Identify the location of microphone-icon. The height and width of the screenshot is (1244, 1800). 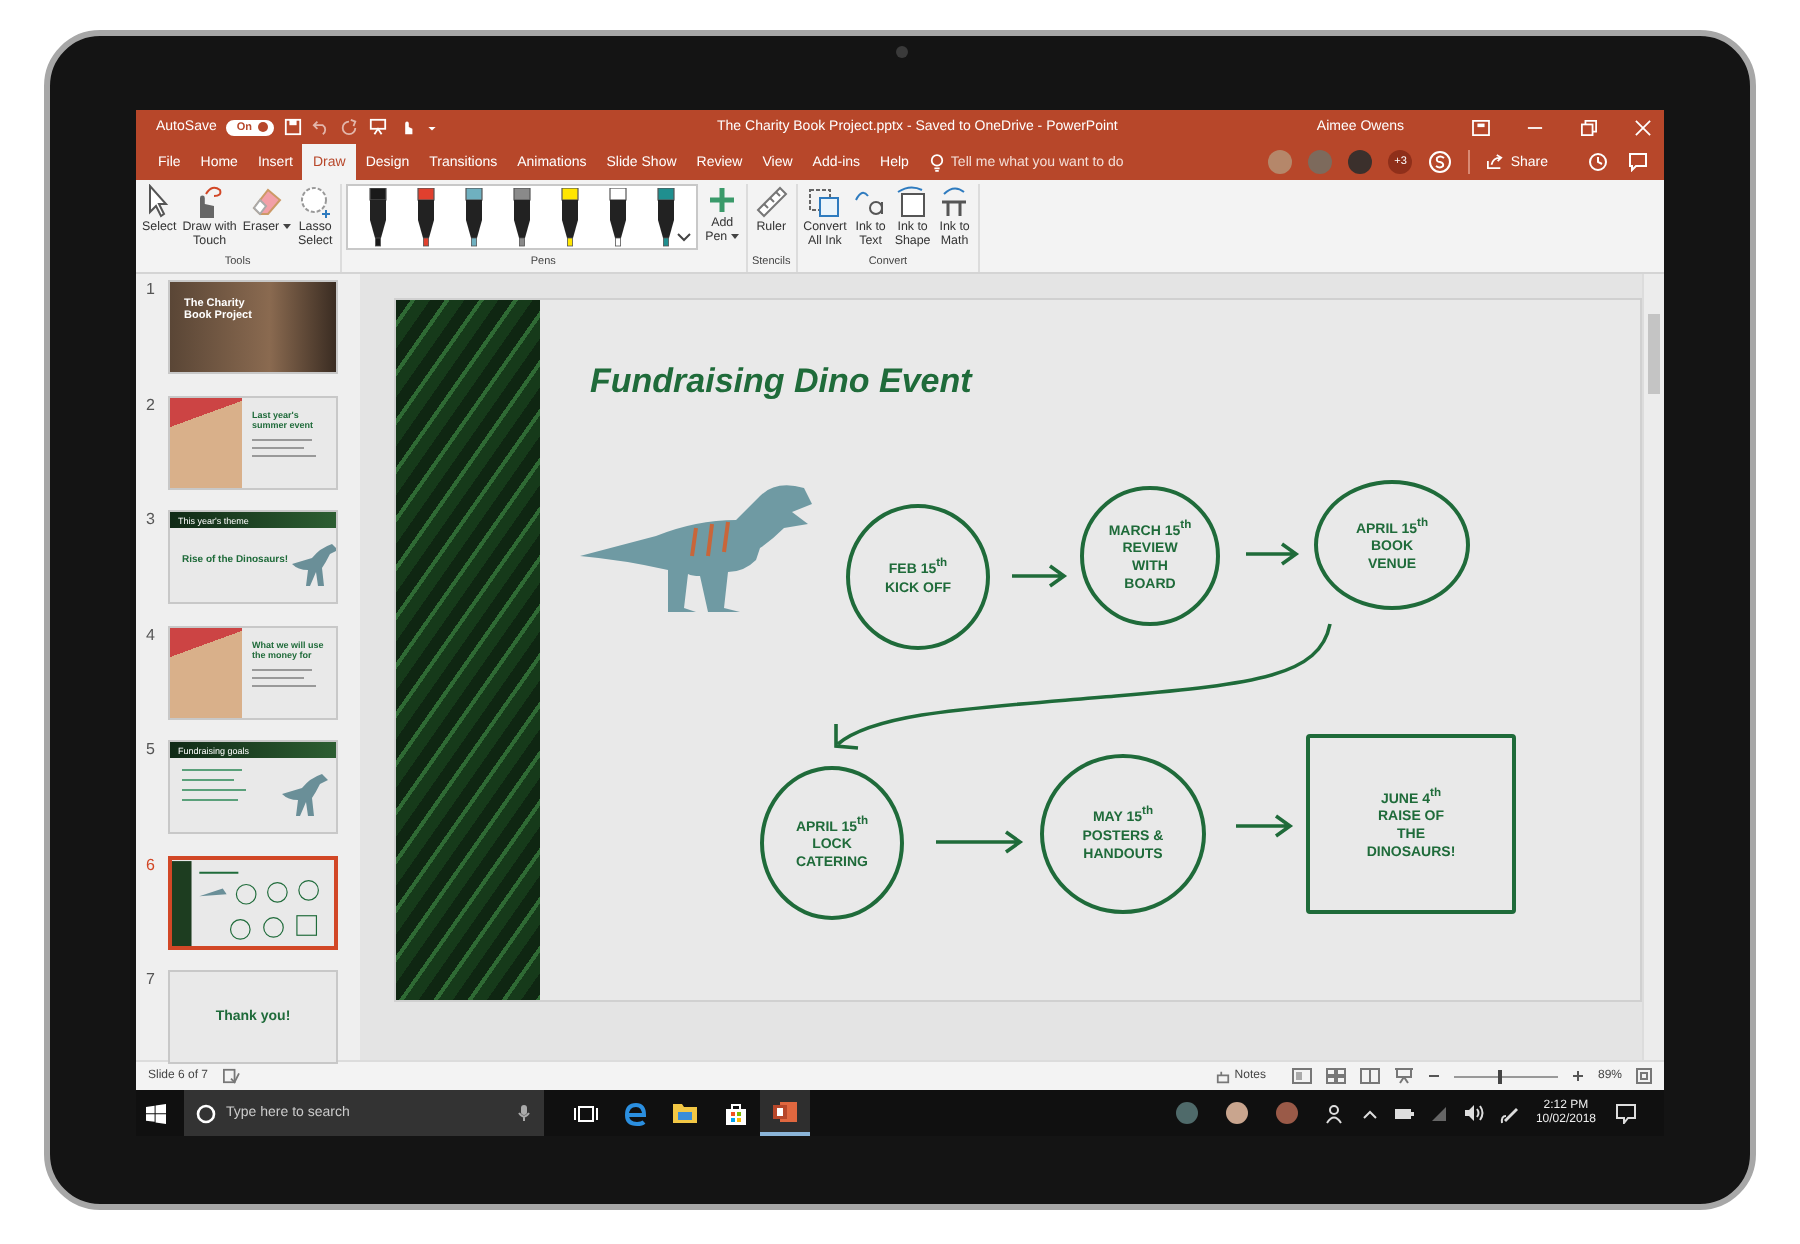
(524, 1113).